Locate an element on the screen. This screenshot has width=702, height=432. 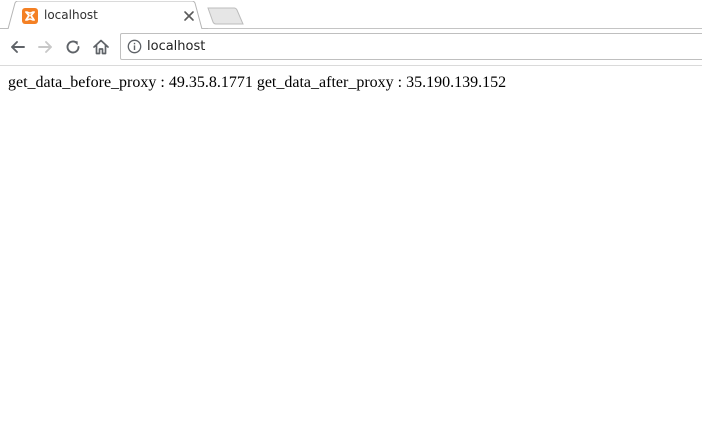
back-arrow-icon is located at coordinates (18, 47).